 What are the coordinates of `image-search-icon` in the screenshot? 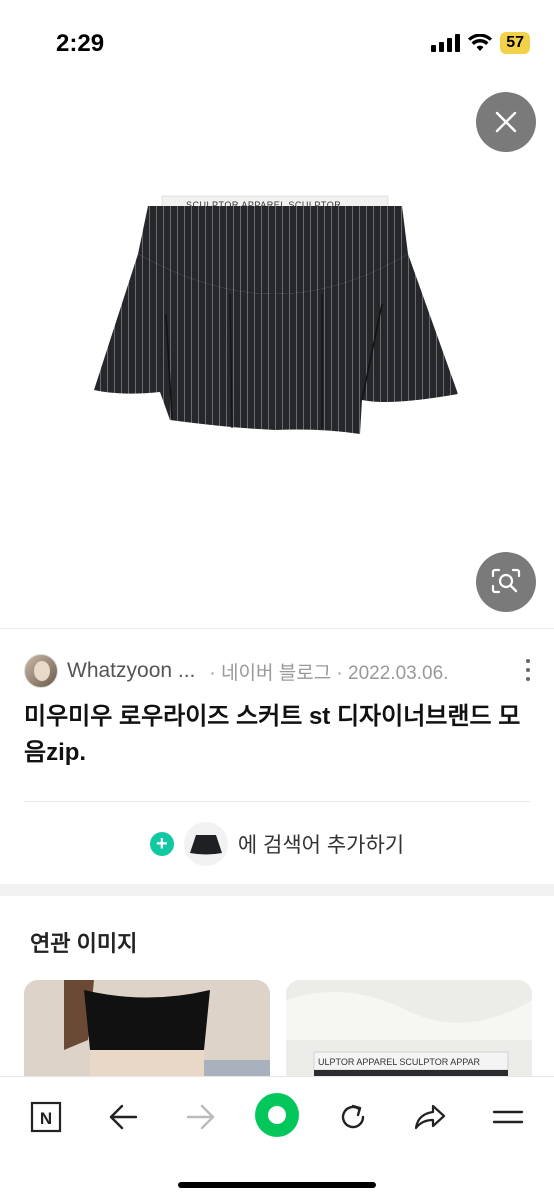 It's located at (506, 581).